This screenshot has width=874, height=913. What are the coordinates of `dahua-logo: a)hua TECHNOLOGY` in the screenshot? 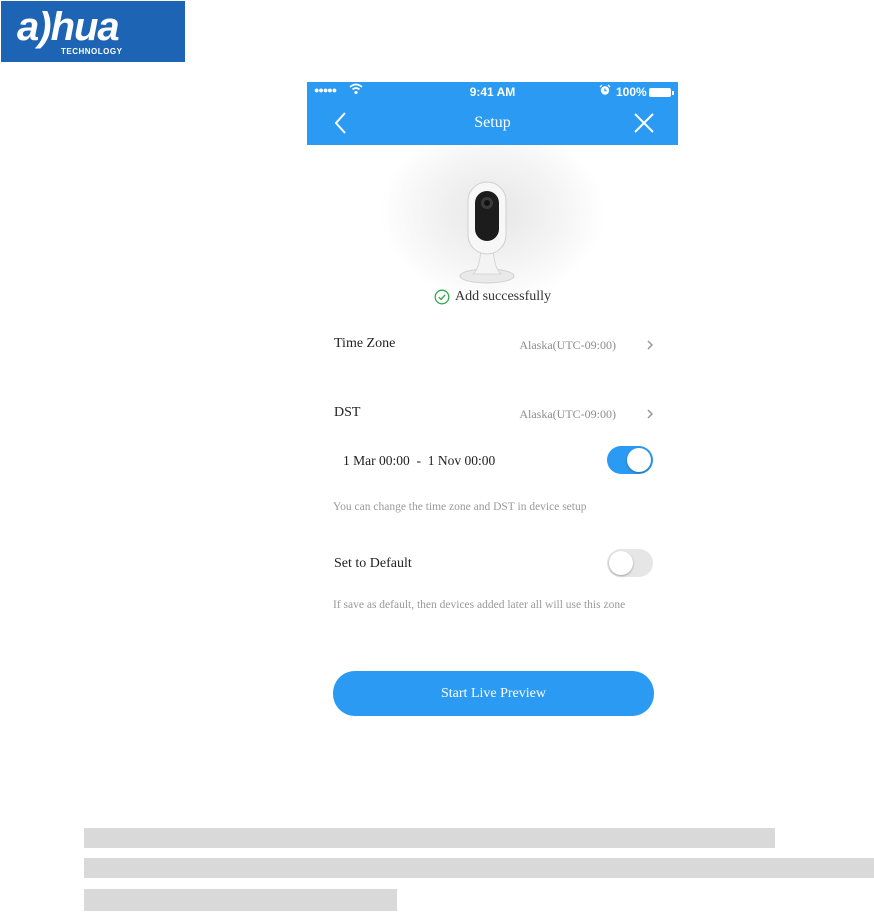 It's located at (93, 31).